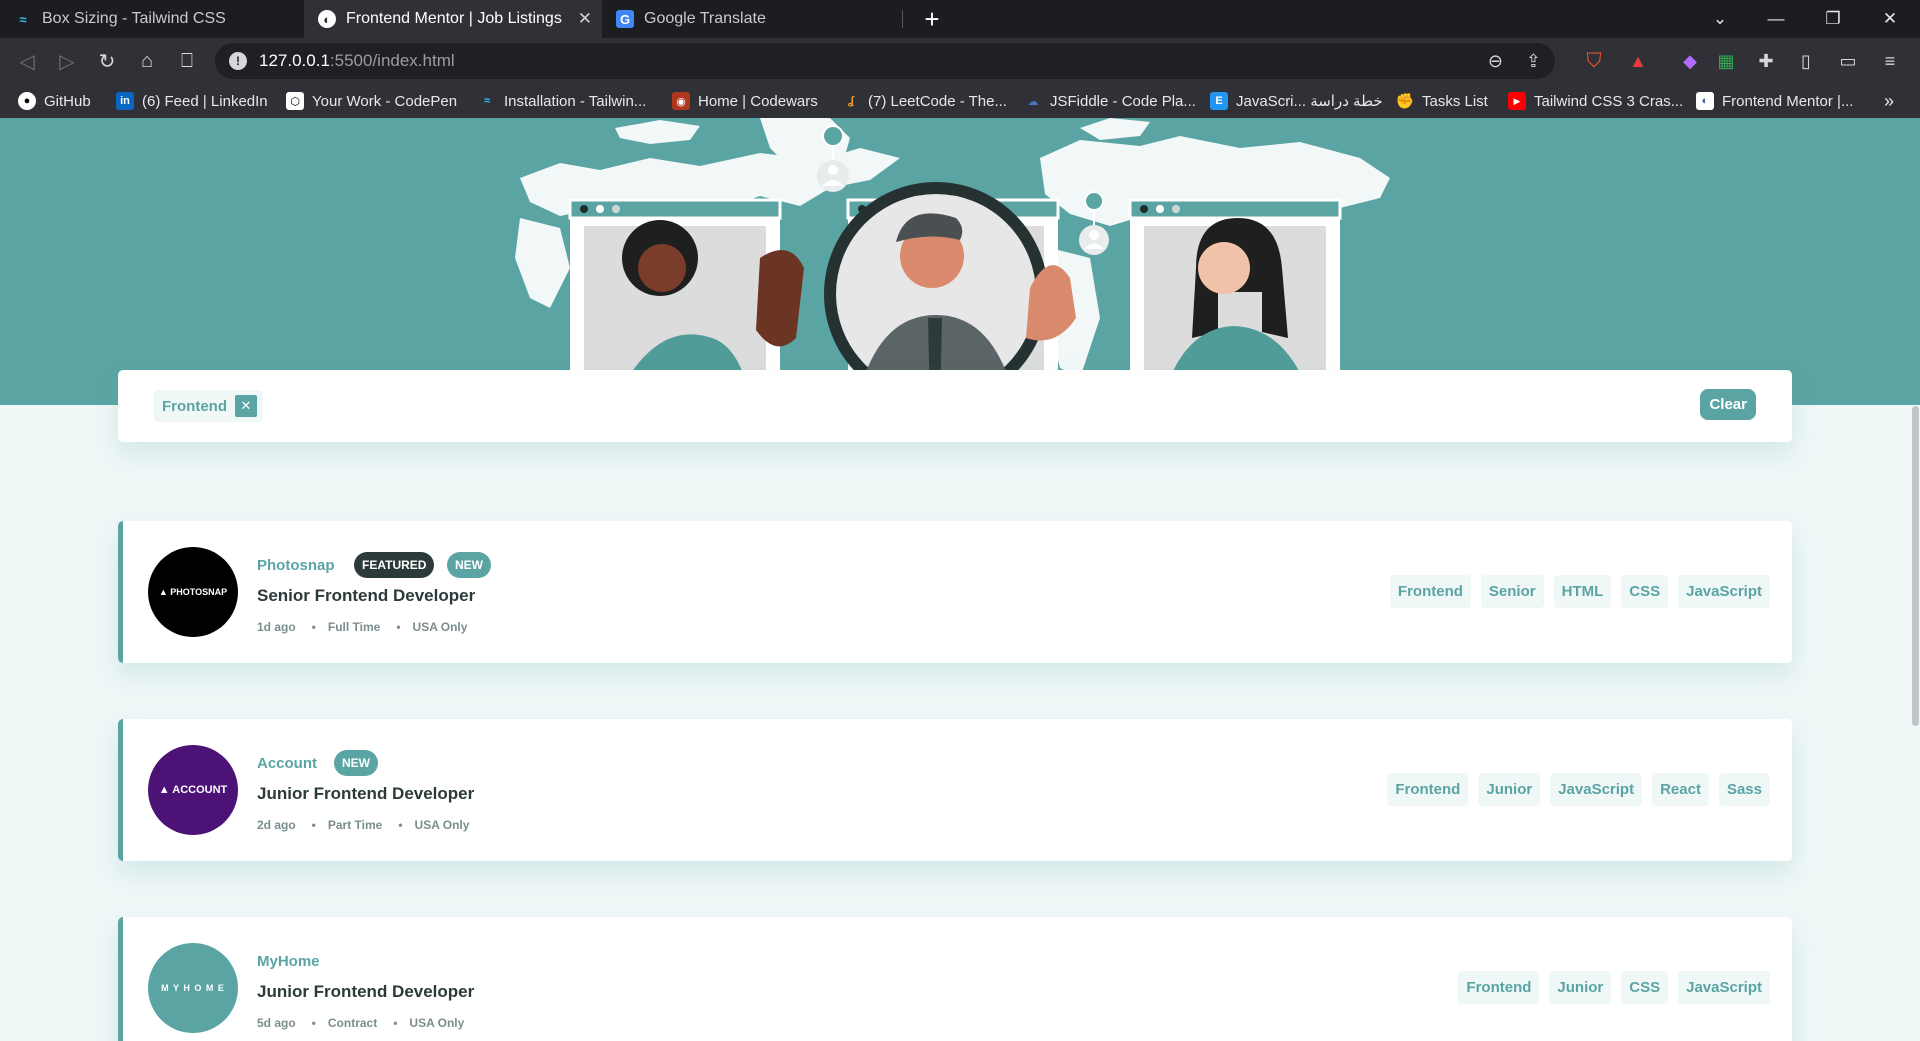 The width and height of the screenshot is (1920, 1041). I want to click on company-name: Photosnap, so click(296, 565).